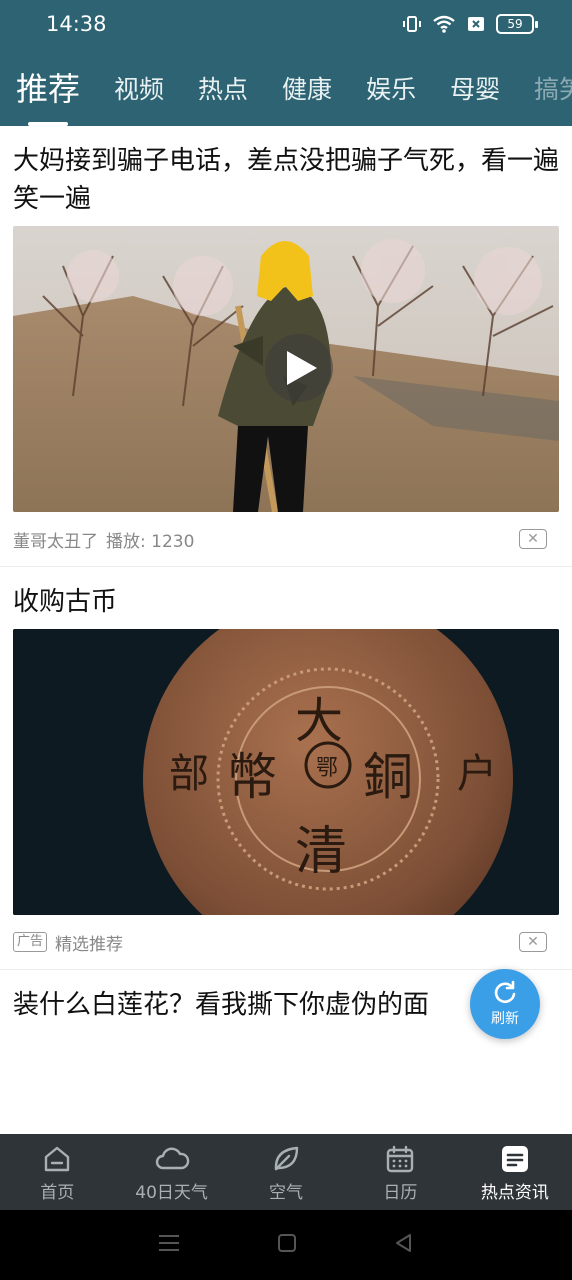 Image resolution: width=572 pixels, height=1280 pixels. I want to click on nav-hot-news: 热点资讯, so click(515, 1172).